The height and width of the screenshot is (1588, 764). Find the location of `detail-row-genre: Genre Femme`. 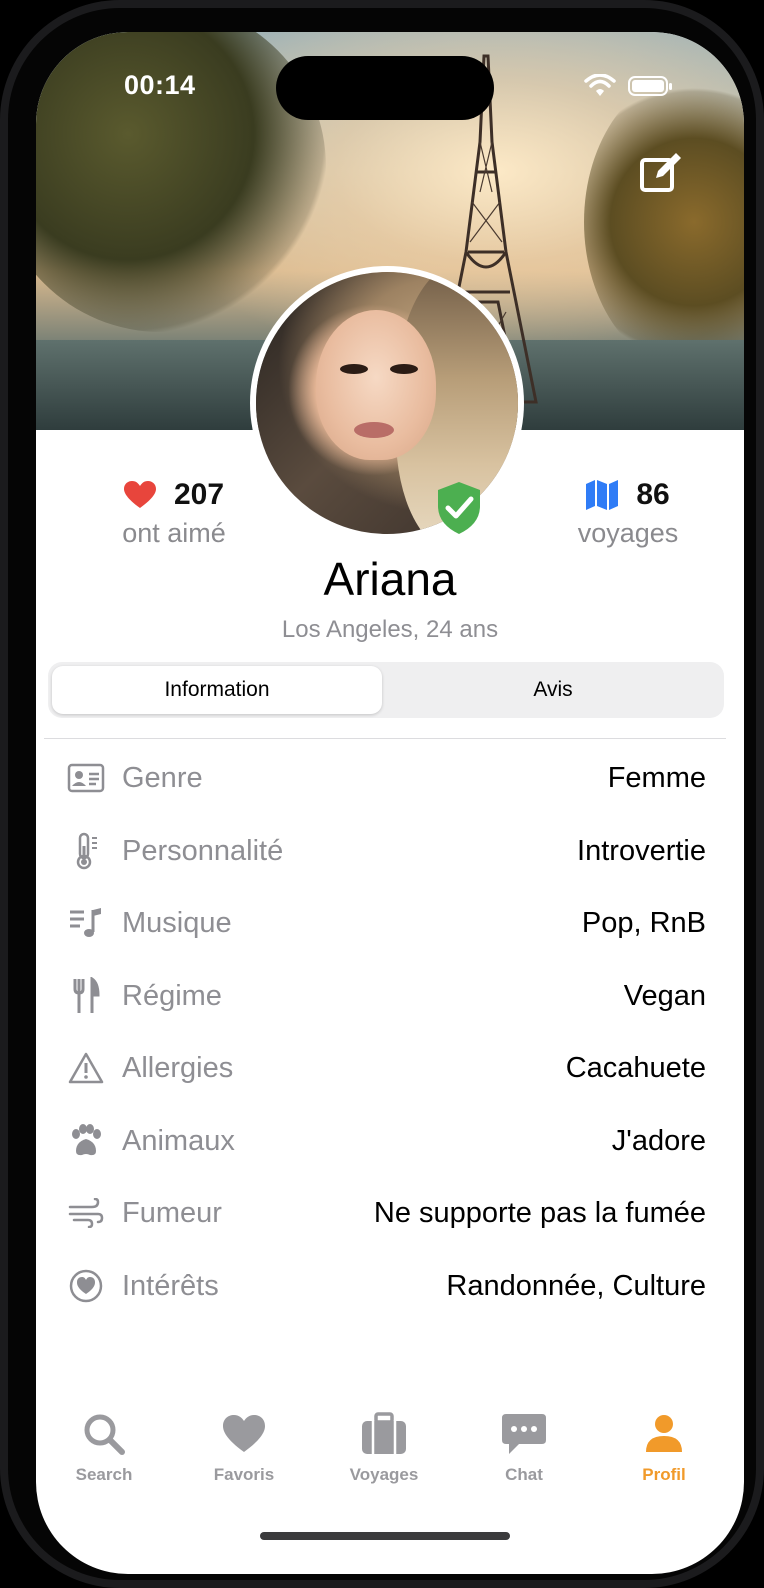

detail-row-genre: Genre Femme is located at coordinates (386, 778).